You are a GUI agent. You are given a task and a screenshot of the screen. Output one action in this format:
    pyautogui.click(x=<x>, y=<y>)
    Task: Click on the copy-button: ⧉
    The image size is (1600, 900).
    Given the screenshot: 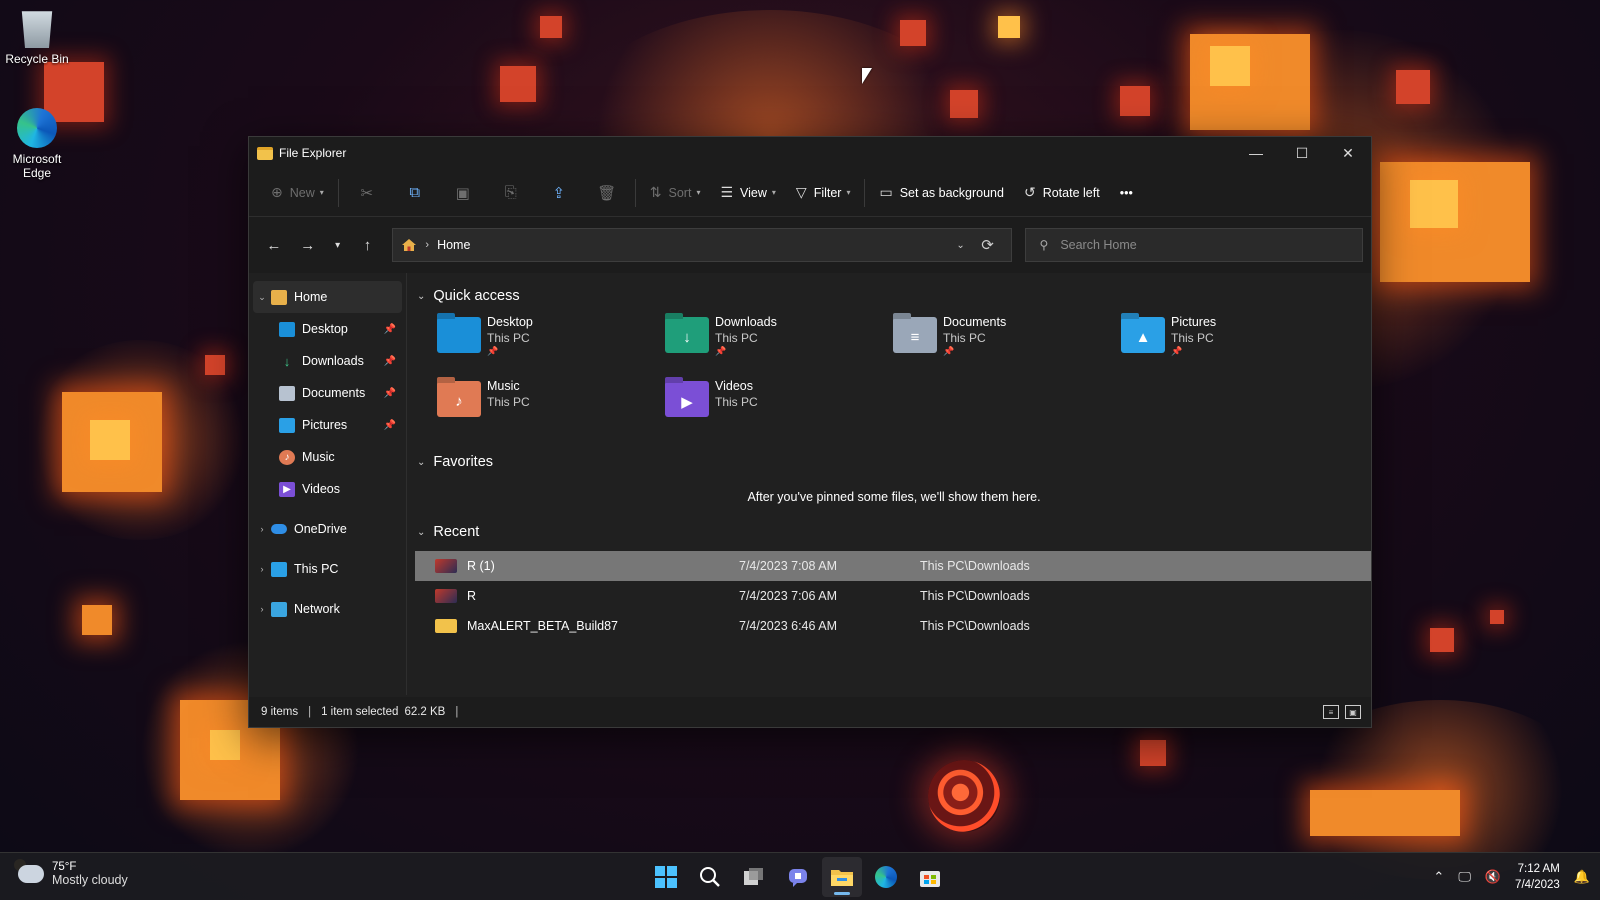 What is the action you would take?
    pyautogui.click(x=415, y=193)
    